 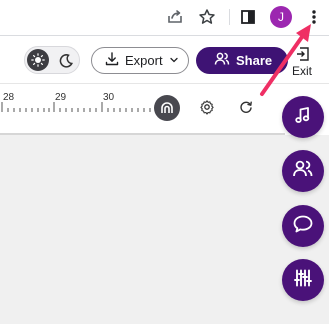 I want to click on chevron-down-icon, so click(x=174, y=60).